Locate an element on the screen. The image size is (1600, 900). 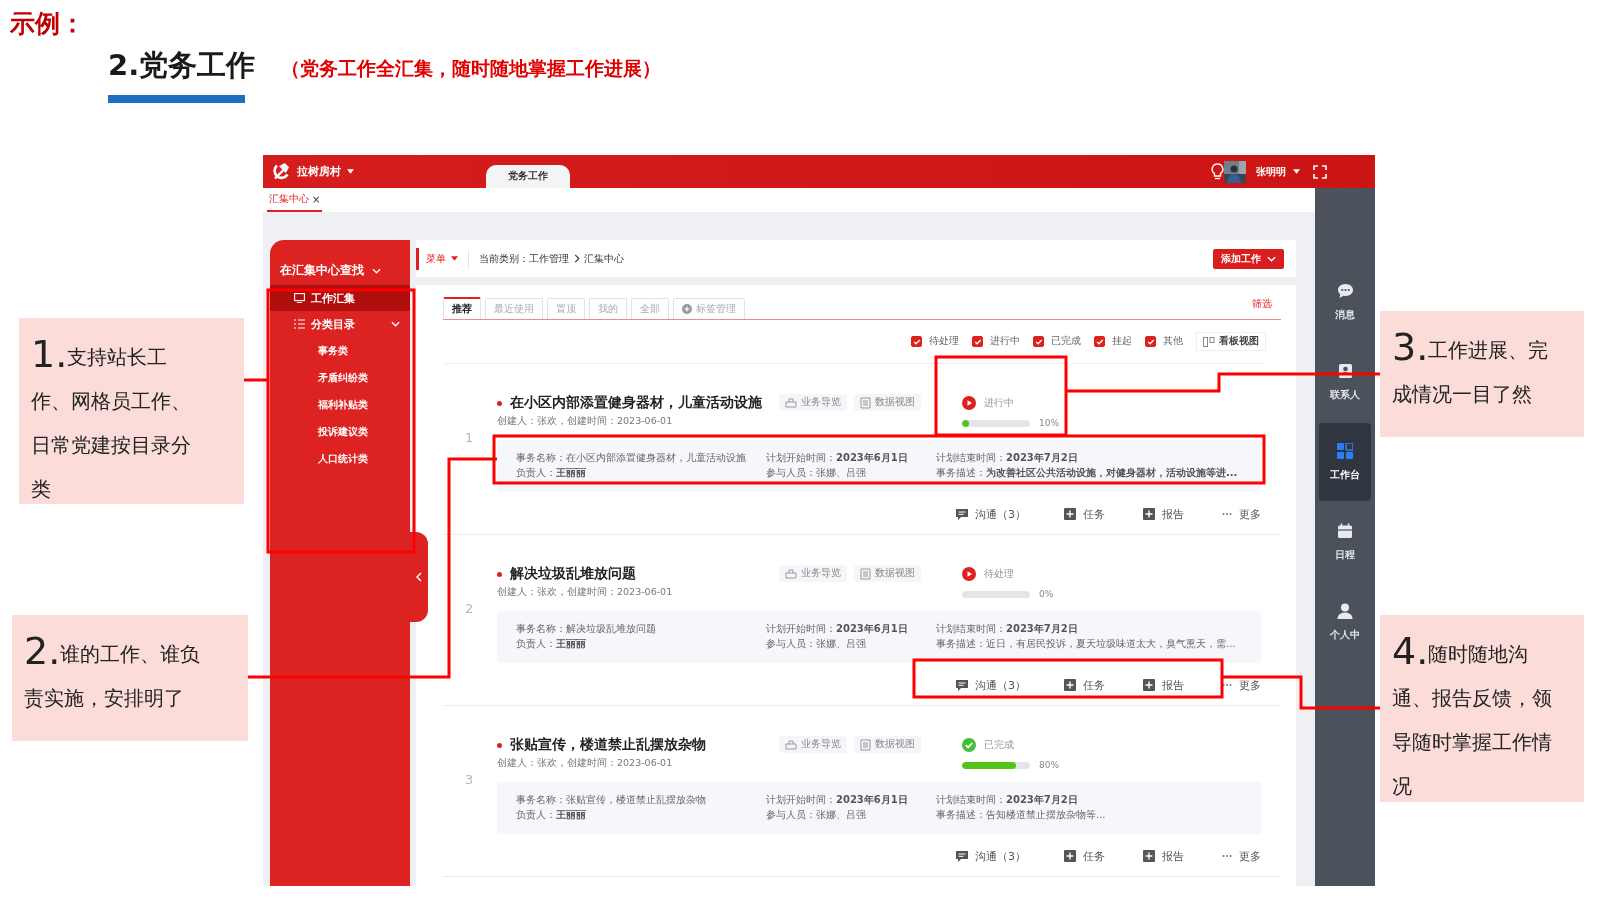
chevron-right-icon is located at coordinates (577, 258).